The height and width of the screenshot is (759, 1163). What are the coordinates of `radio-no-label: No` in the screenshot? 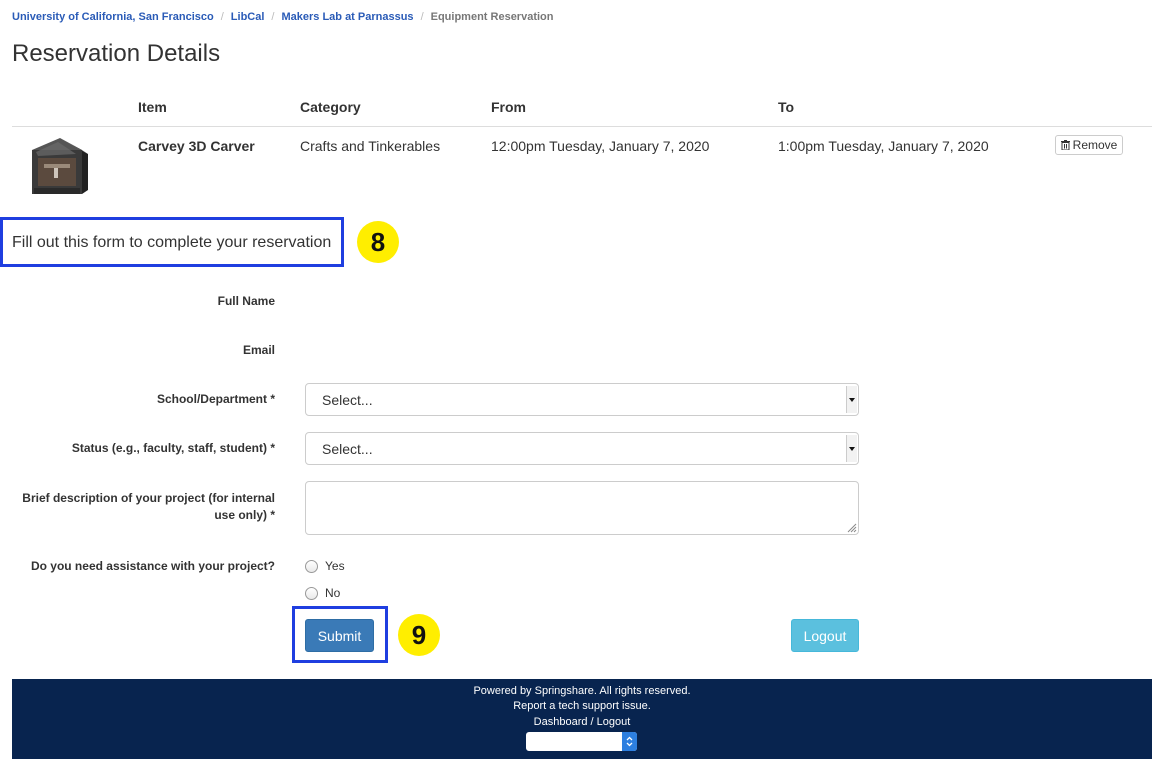 It's located at (333, 593).